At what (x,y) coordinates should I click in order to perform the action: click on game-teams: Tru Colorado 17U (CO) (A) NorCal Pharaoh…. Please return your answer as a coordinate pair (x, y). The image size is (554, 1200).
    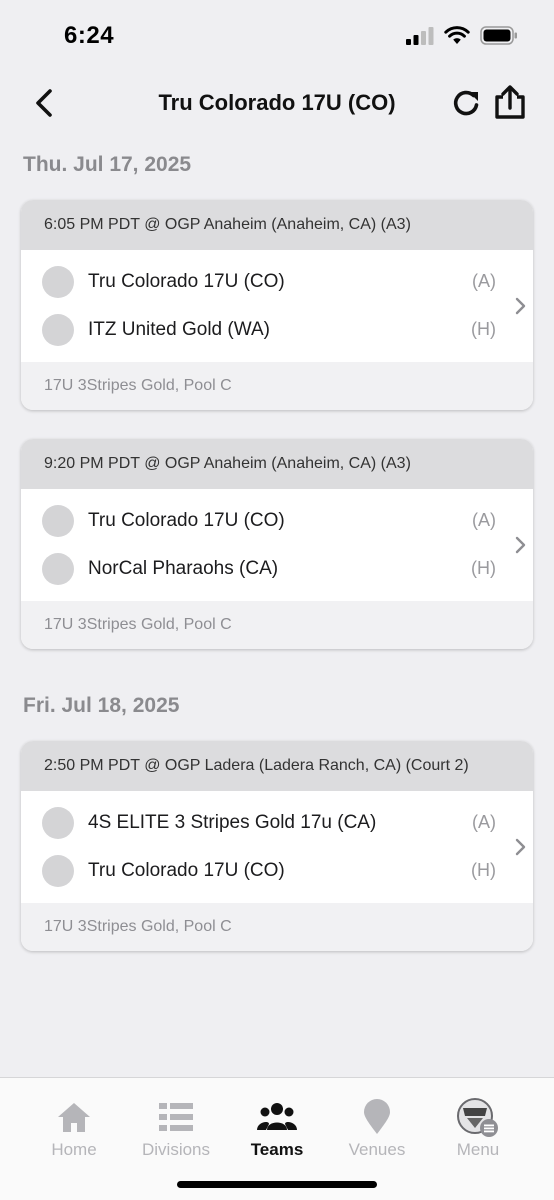
    Looking at the image, I should click on (277, 545).